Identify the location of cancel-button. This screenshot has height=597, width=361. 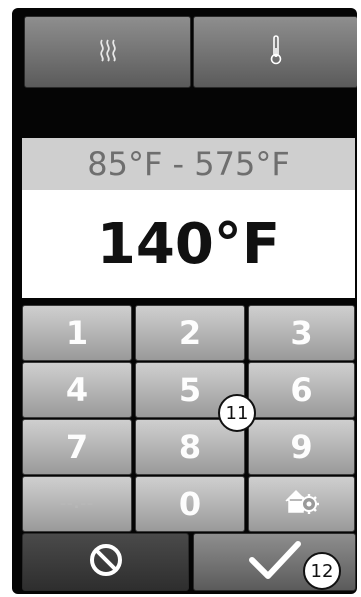
(105, 562).